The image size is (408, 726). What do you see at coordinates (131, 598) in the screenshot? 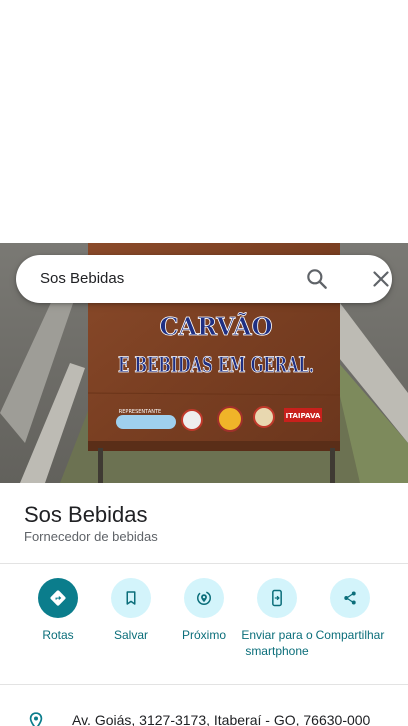
I see `bookmark-icon` at bounding box center [131, 598].